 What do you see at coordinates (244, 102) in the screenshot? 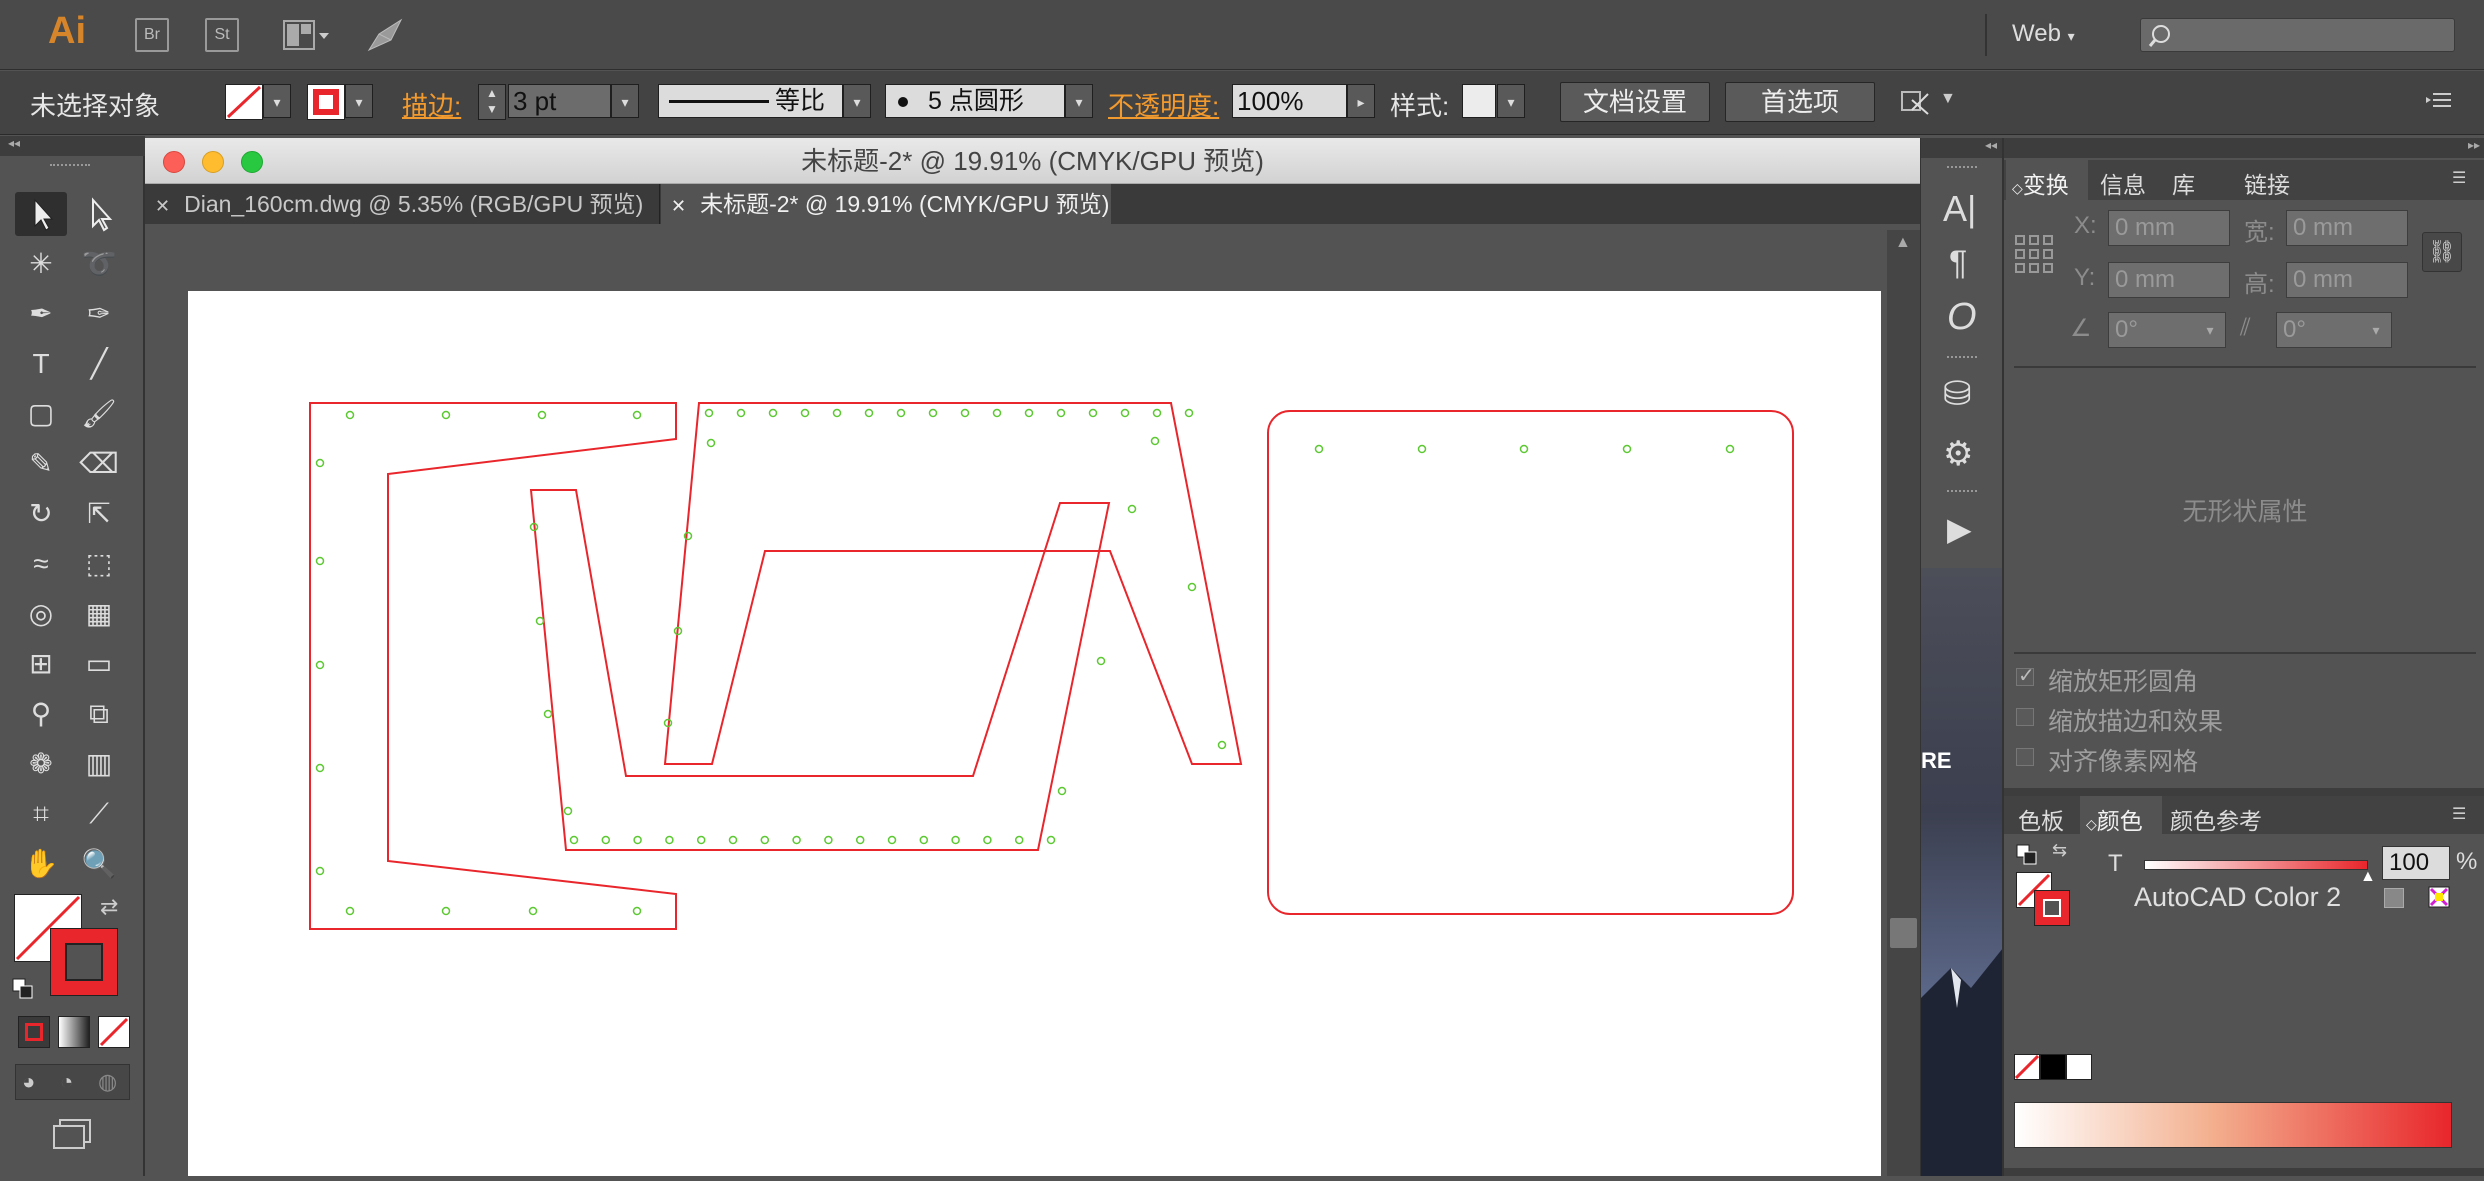
I see `fill-swatch` at bounding box center [244, 102].